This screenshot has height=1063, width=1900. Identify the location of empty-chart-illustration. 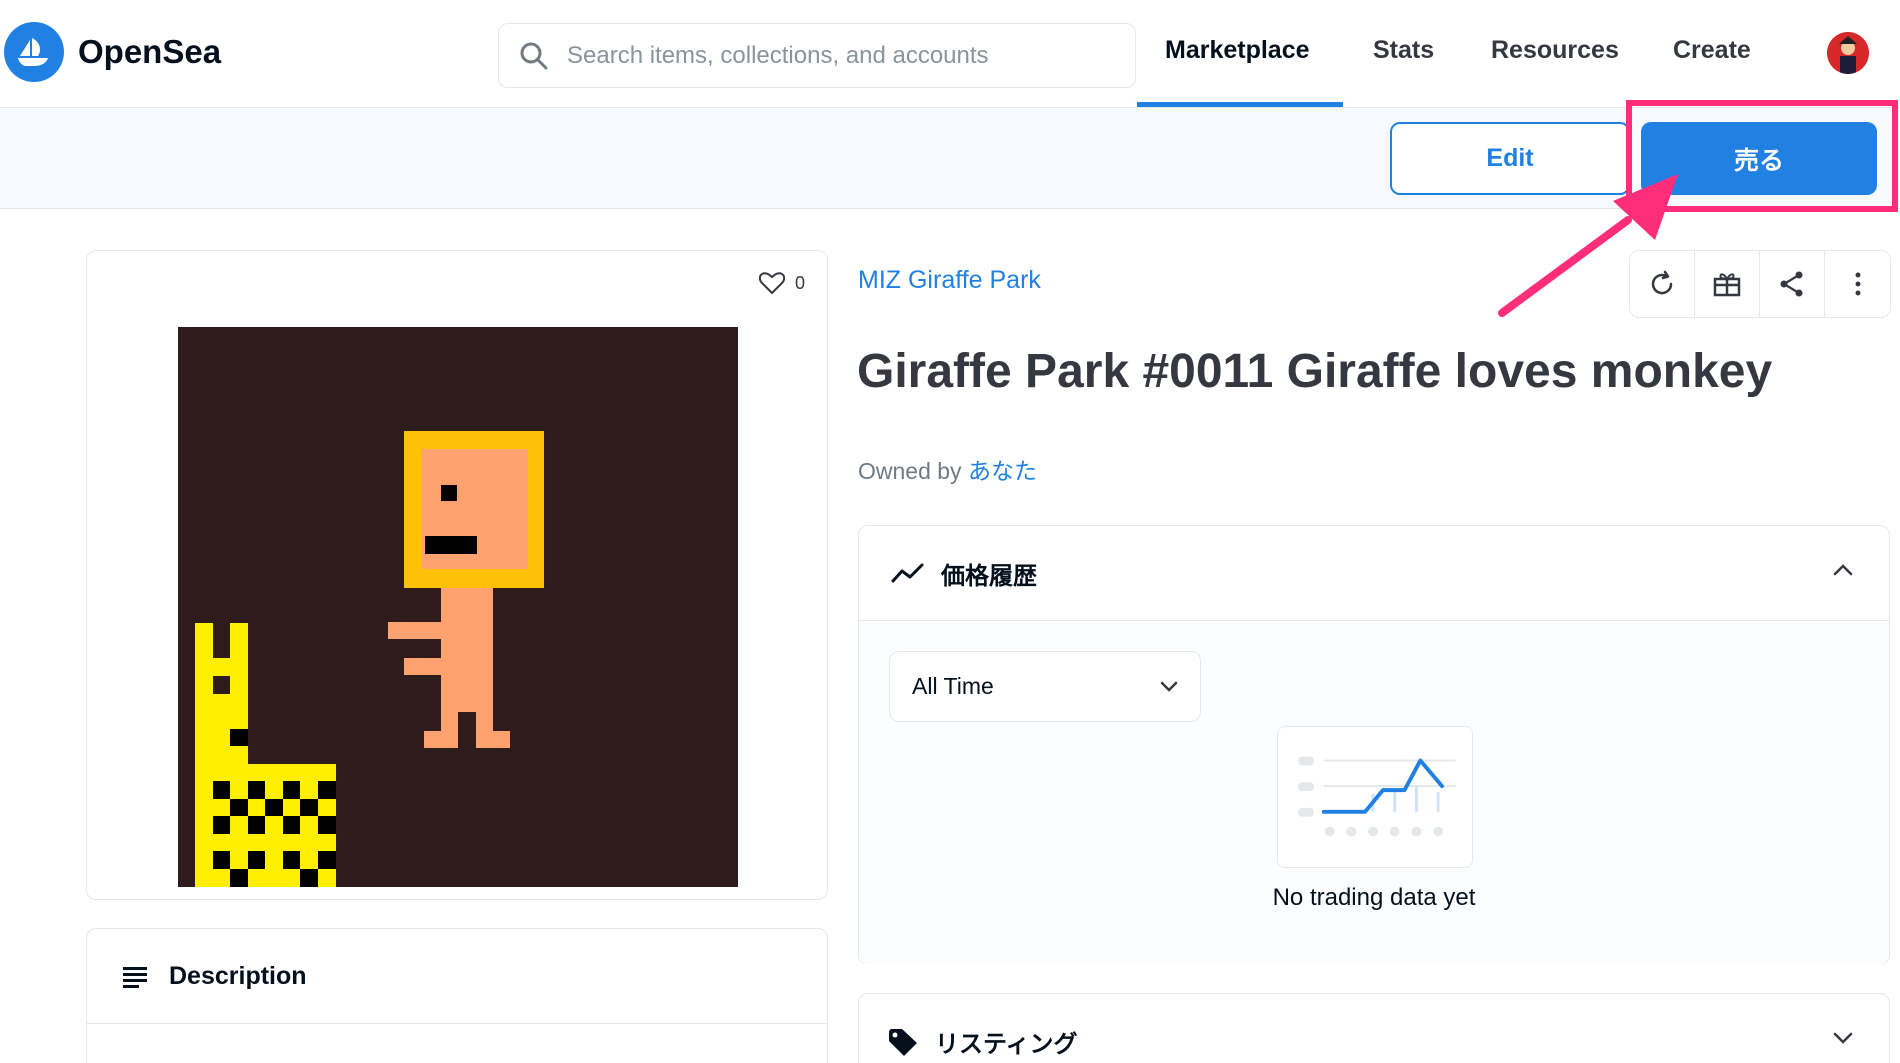
(1375, 797).